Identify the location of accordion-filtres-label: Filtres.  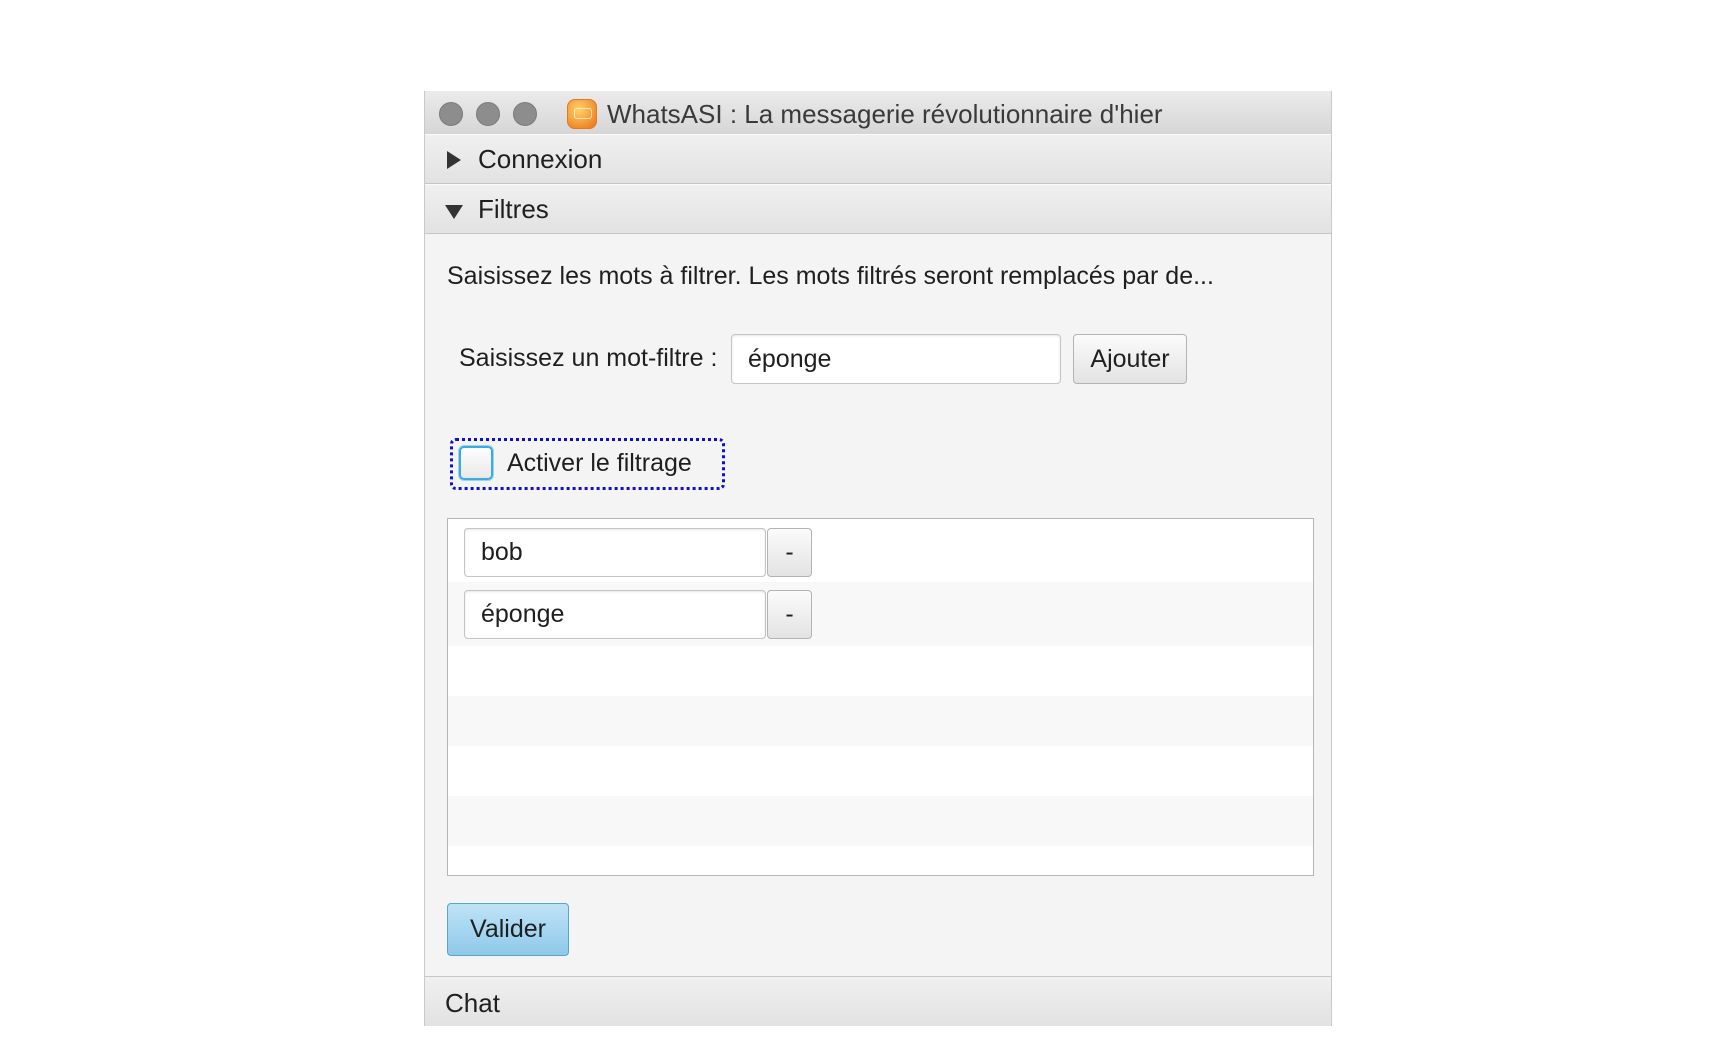
(513, 209).